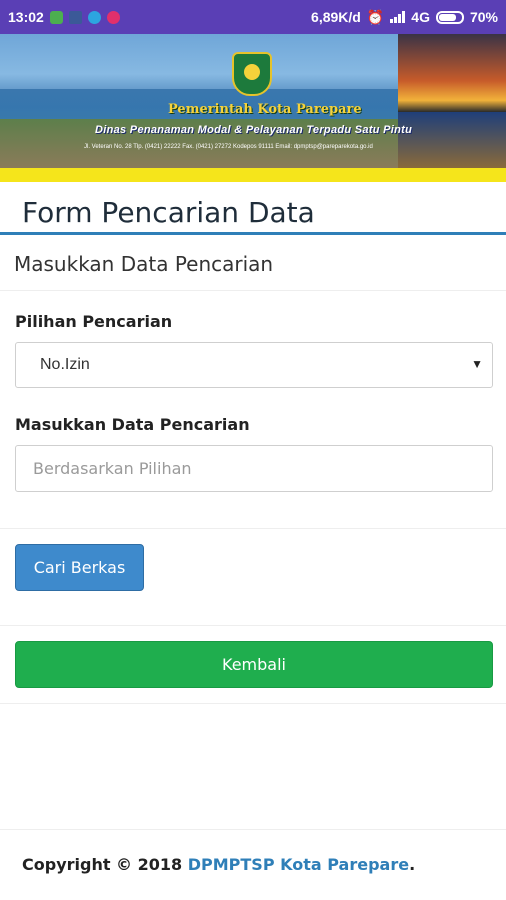  I want to click on banner-accent-bar, so click(253, 175).